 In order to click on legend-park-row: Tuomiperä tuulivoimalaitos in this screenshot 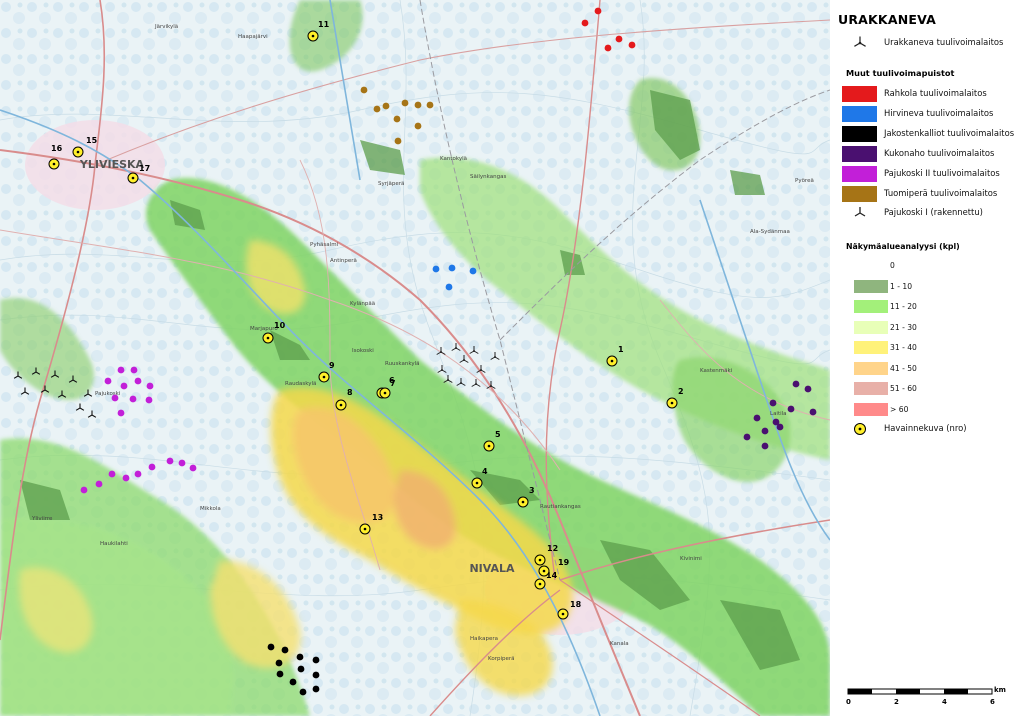, I will do `click(932, 194)`.